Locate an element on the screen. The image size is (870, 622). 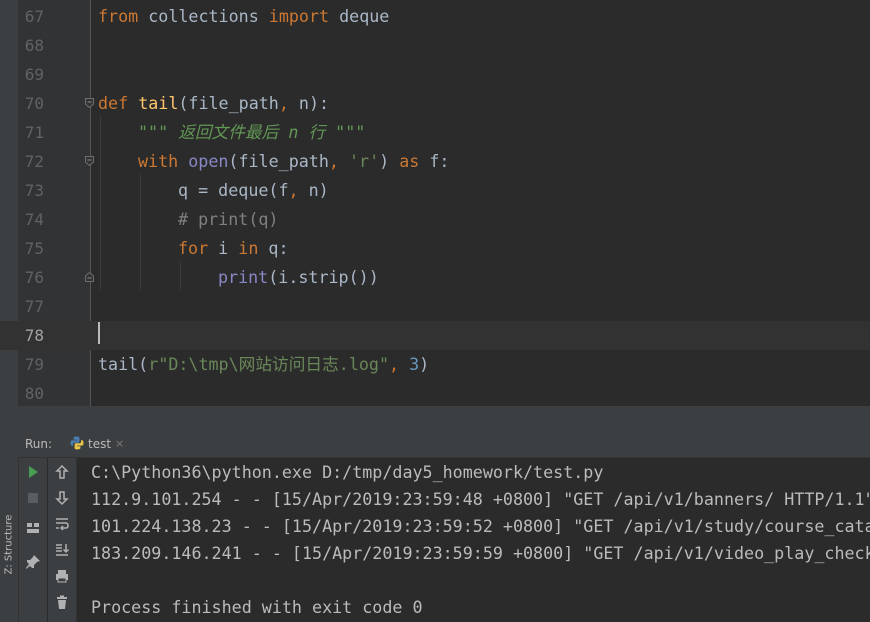
code-token: f: is located at coordinates (434, 161).